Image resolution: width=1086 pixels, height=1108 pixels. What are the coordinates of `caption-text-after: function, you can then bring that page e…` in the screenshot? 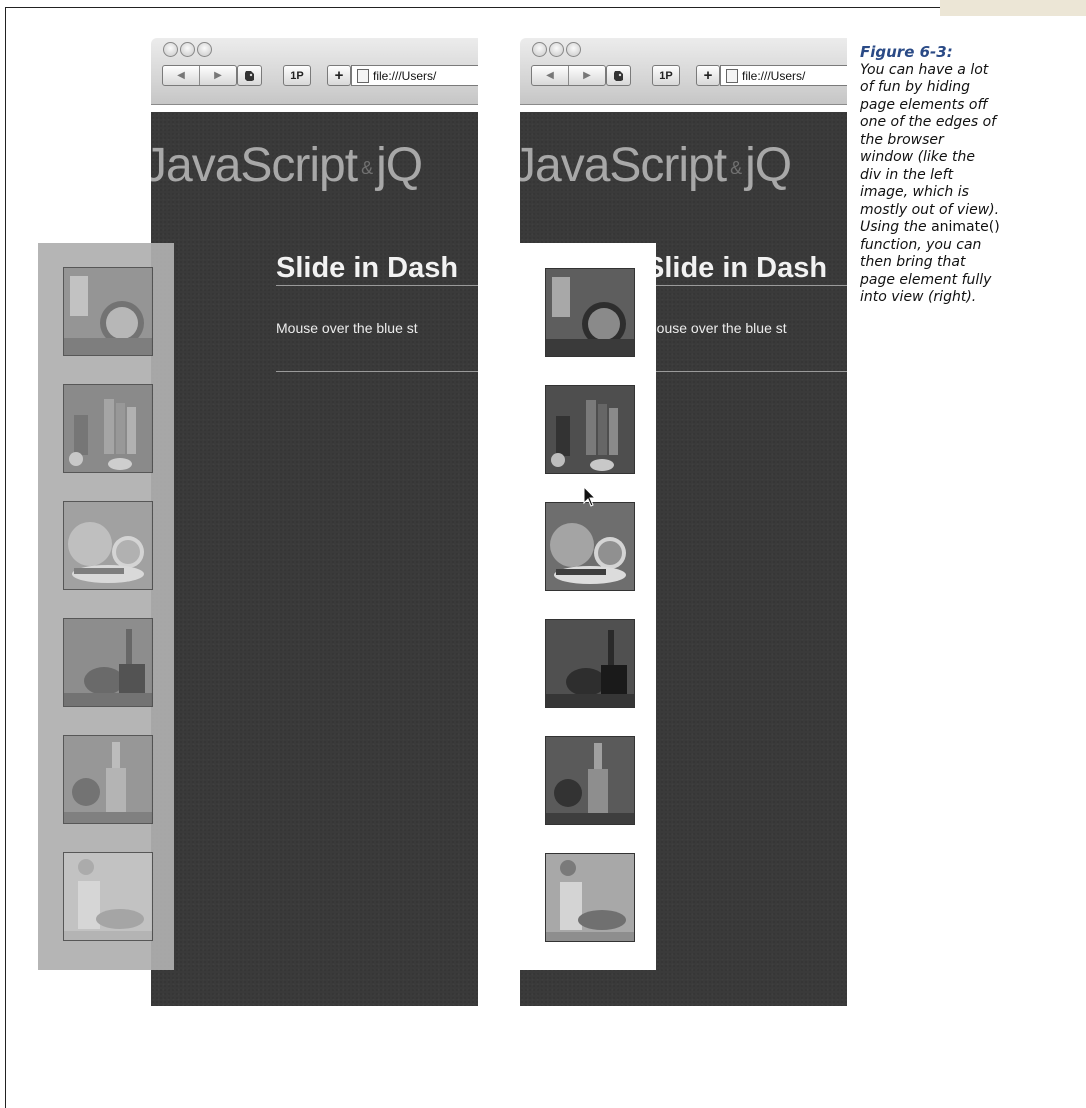 It's located at (926, 271).